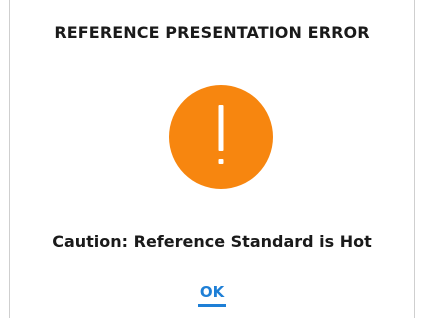 The height and width of the screenshot is (318, 424). What do you see at coordinates (212, 305) in the screenshot?
I see `ok-button-underline` at bounding box center [212, 305].